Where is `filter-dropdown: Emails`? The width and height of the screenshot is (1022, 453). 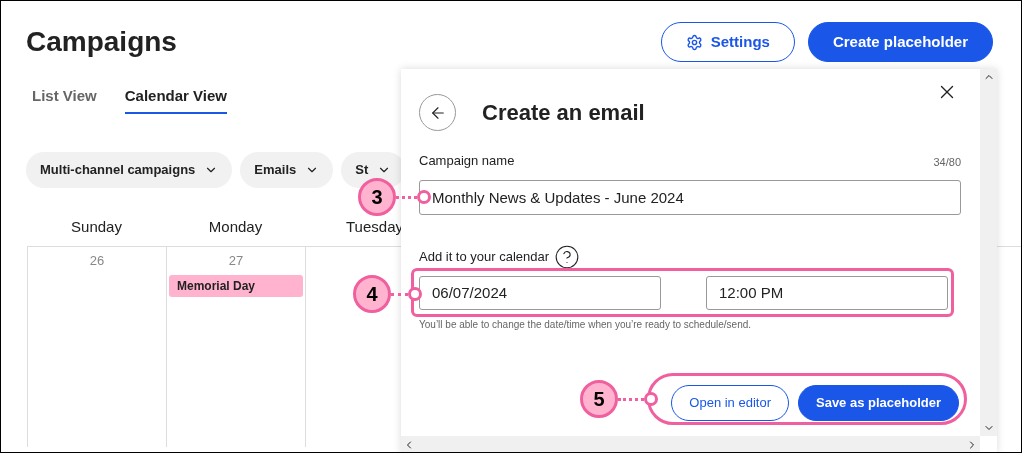 filter-dropdown: Emails is located at coordinates (287, 169).